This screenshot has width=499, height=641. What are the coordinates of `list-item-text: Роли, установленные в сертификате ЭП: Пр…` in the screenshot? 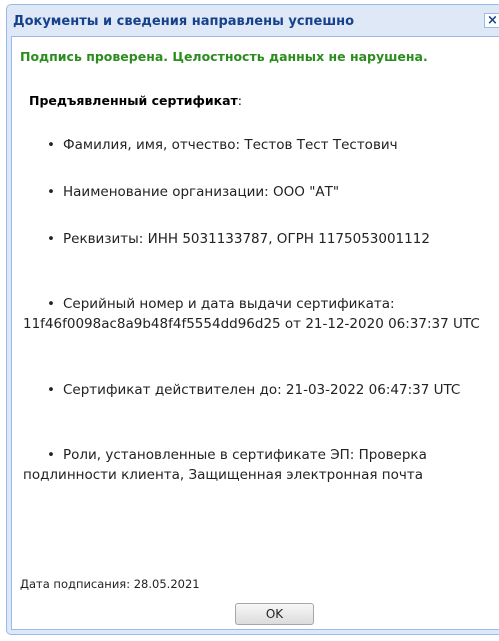 It's located at (225, 465).